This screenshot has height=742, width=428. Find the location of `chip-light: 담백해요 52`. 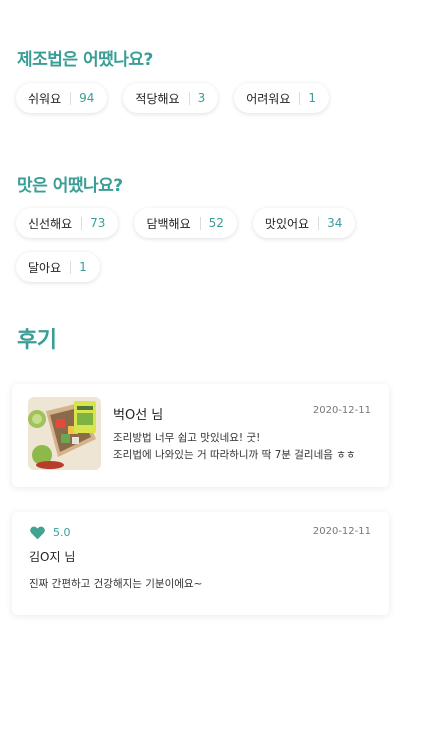

chip-light: 담백해요 52 is located at coordinates (185, 223).